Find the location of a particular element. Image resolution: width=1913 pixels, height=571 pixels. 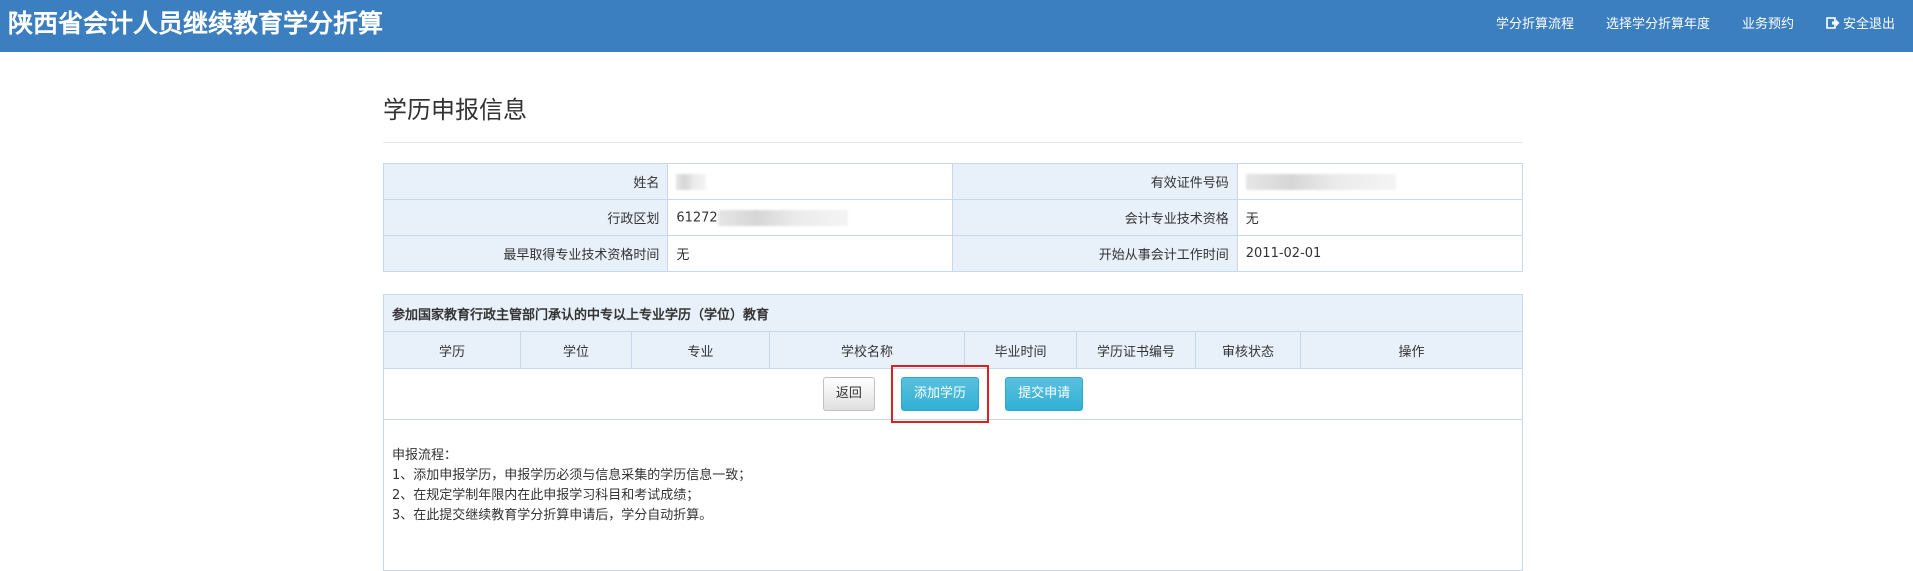

redacted-name is located at coordinates (691, 181).